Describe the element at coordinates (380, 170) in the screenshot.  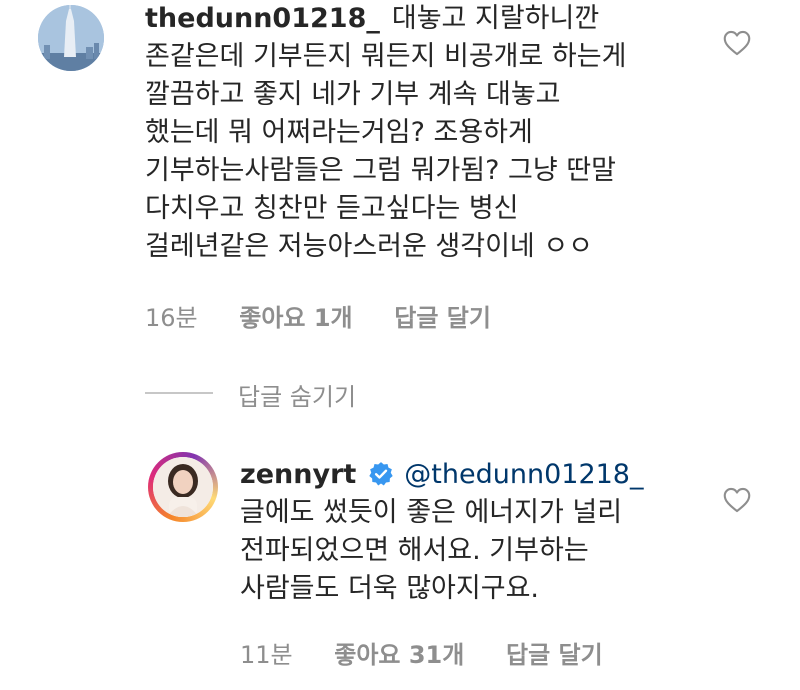
I see `comment-line: 기부하는사람들은 그럼 뭐가됨? 그냥 딴말` at that location.